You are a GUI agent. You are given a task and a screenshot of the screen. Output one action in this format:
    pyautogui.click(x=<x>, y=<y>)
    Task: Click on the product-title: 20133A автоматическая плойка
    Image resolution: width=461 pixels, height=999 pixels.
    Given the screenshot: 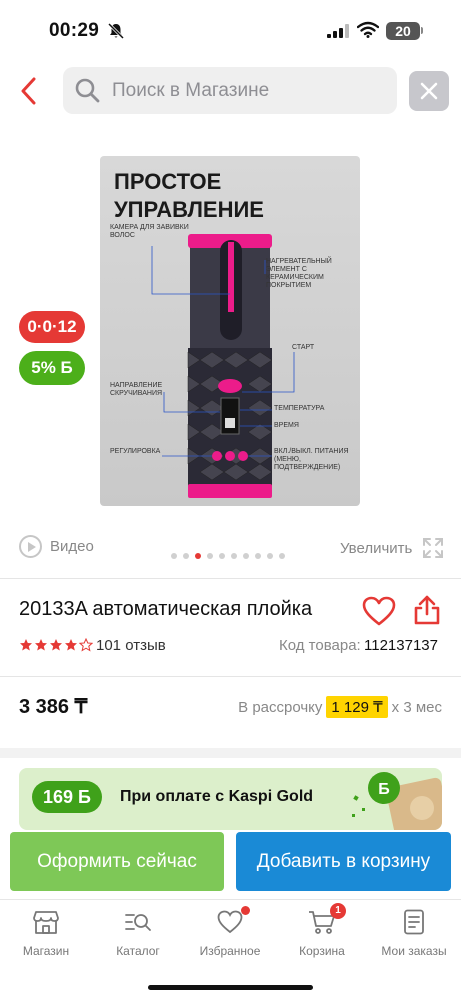 What is the action you would take?
    pyautogui.click(x=166, y=609)
    